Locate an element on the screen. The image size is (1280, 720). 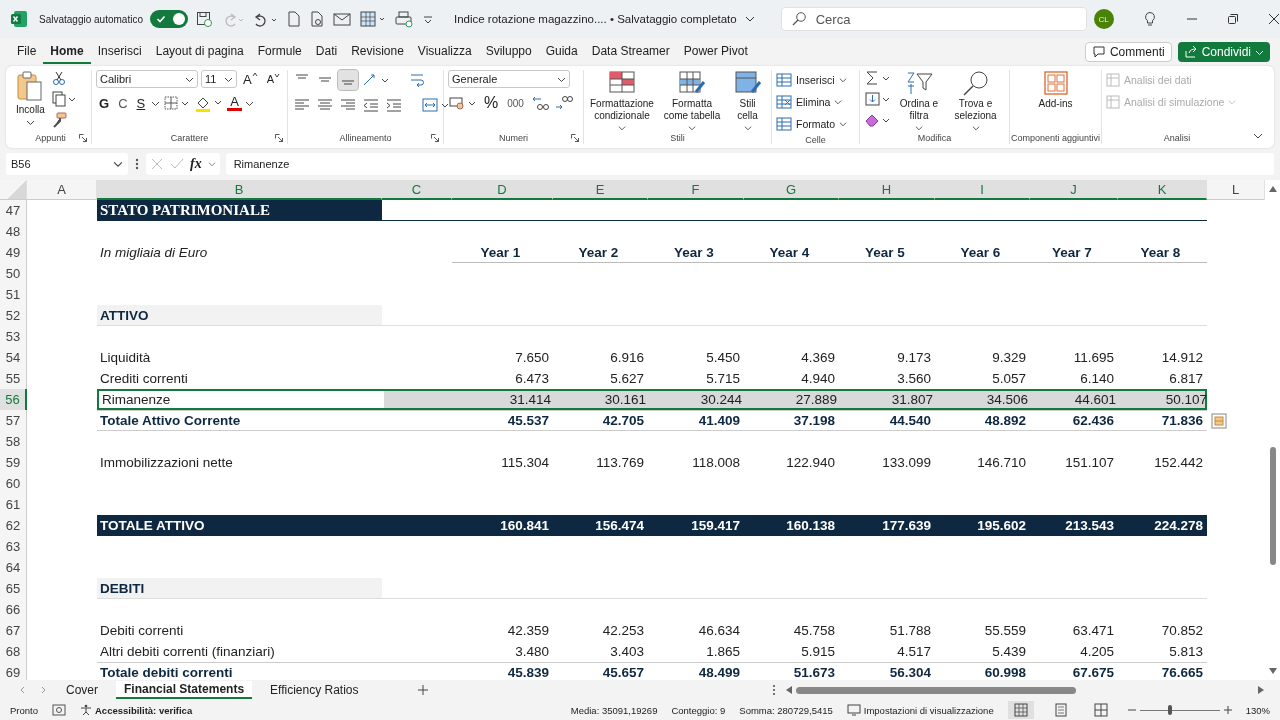
sheet-tab: Cover is located at coordinates (82, 690).